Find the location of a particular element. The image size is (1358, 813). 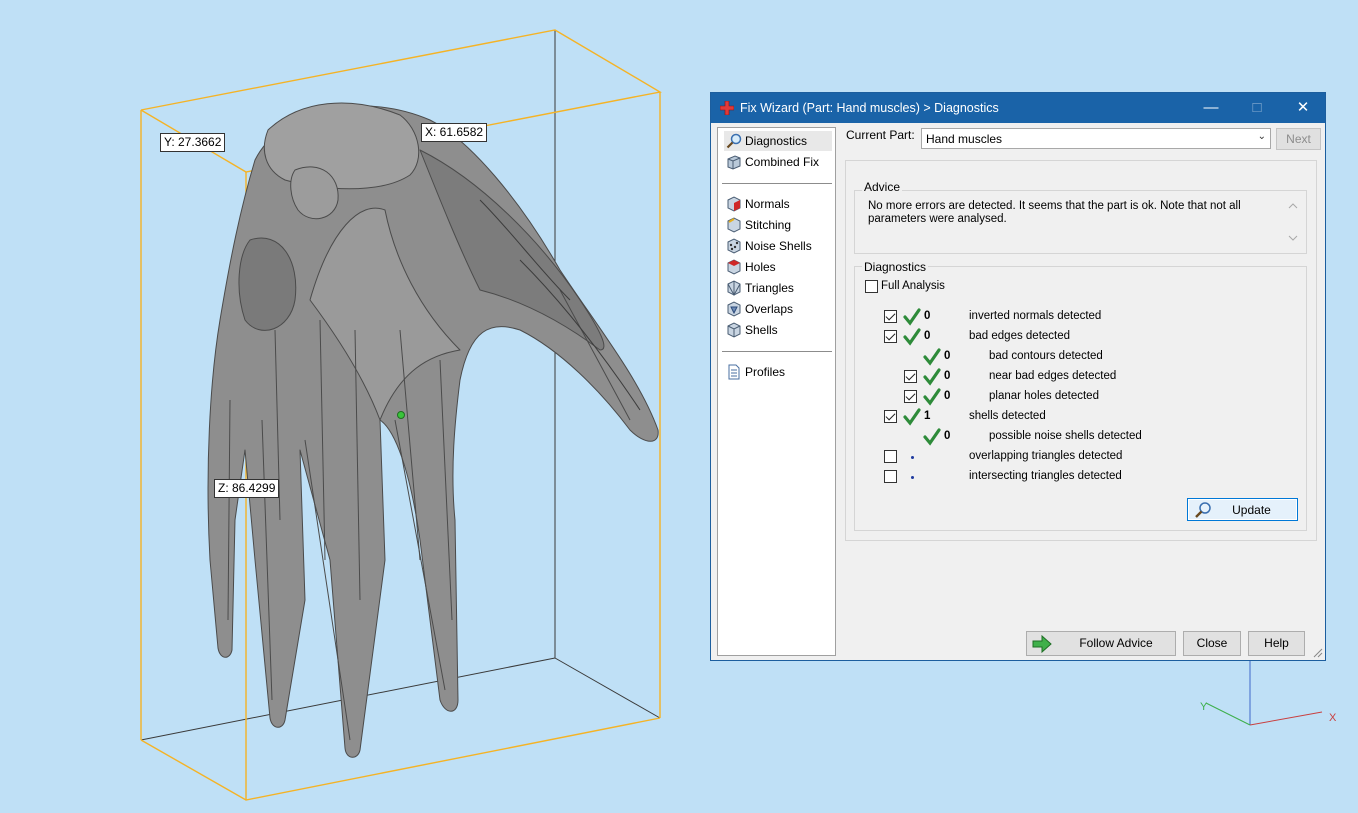

near-bad-edges-checkbox is located at coordinates (910, 376).